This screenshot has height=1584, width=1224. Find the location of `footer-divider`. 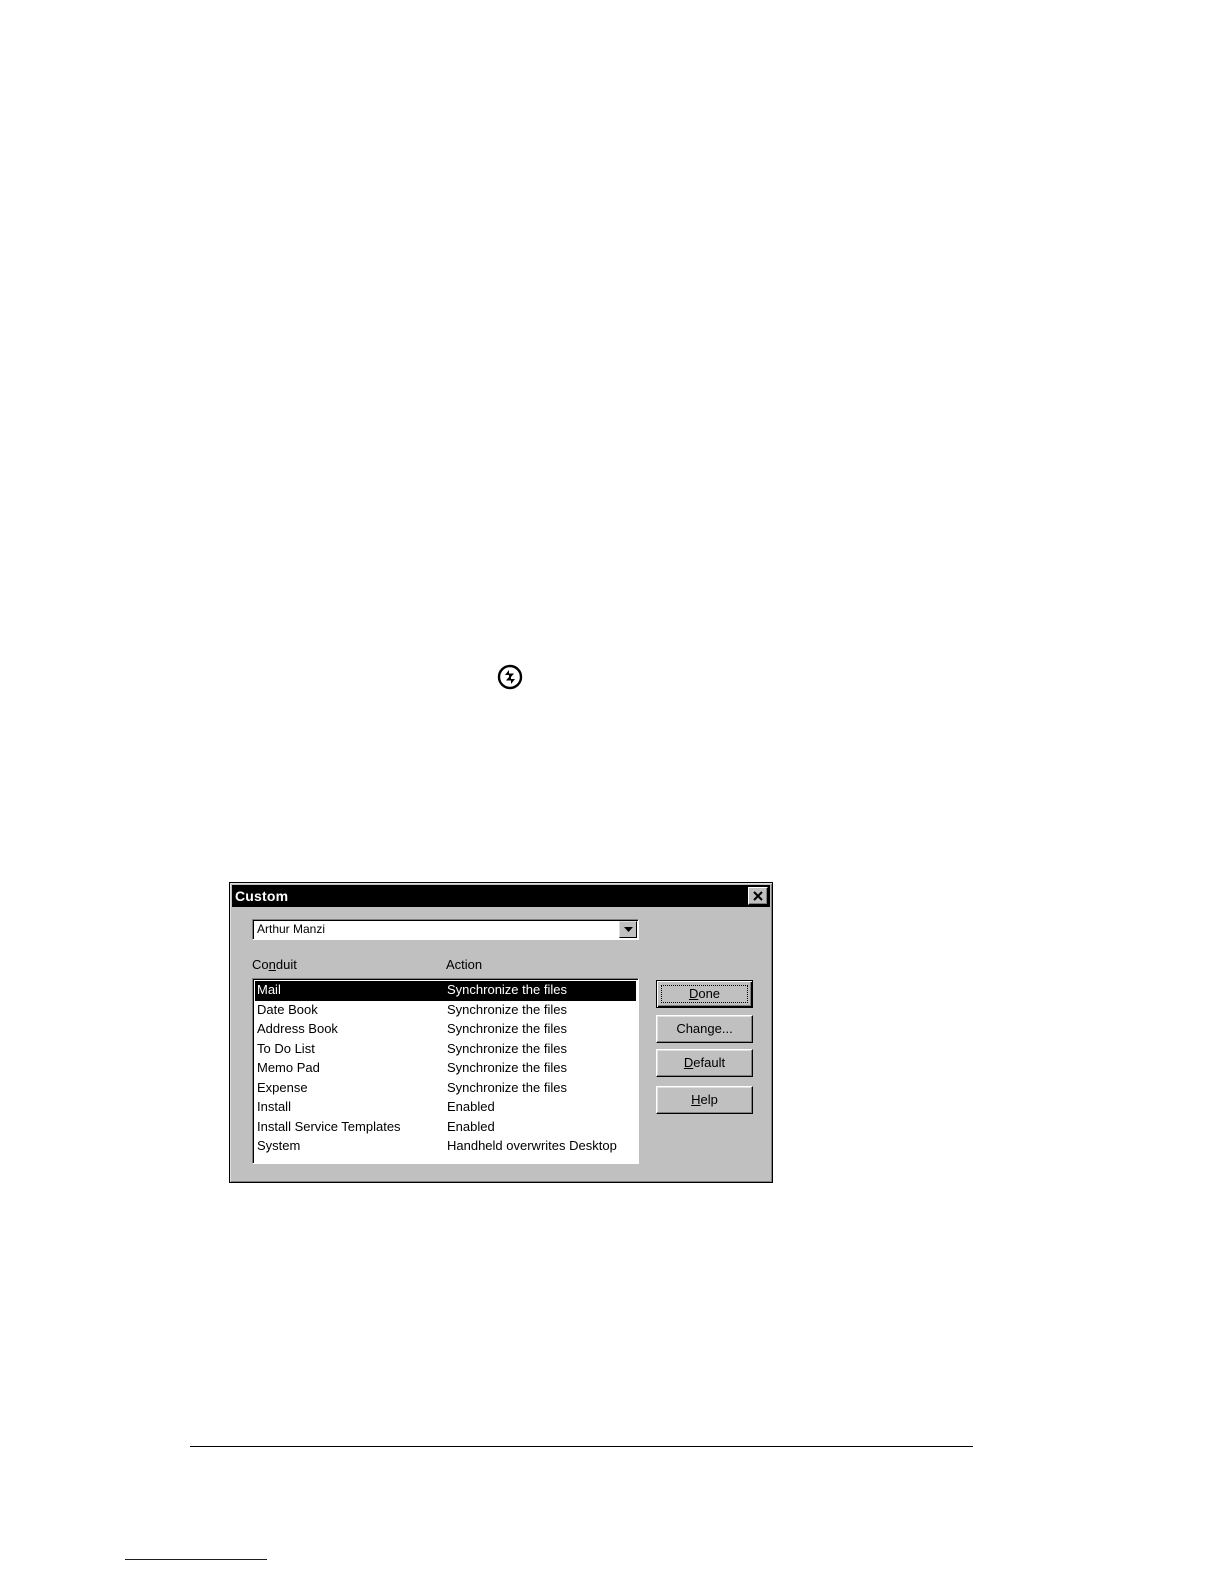

footer-divider is located at coordinates (581, 1446).